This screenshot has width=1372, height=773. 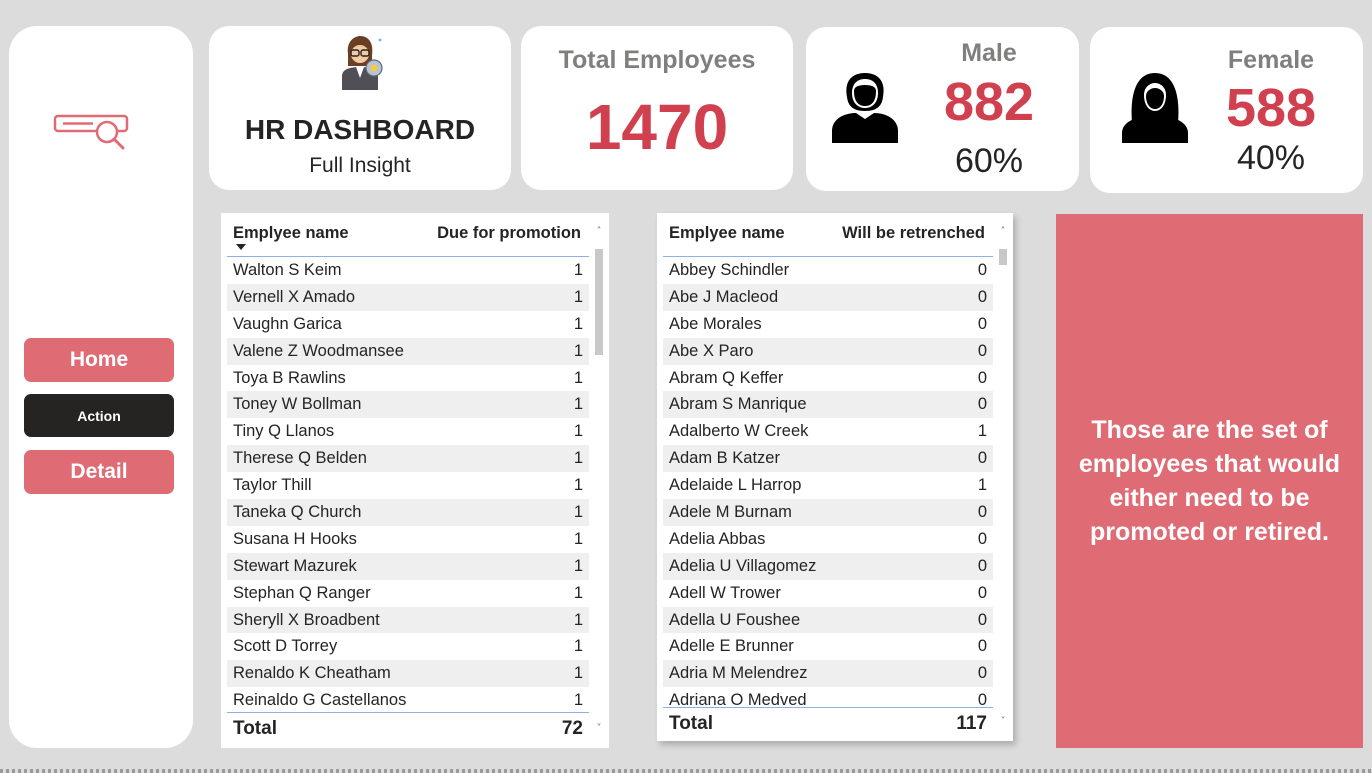 What do you see at coordinates (828, 566) in the screenshot?
I see `table-row: Adelia U Villagomez 0` at bounding box center [828, 566].